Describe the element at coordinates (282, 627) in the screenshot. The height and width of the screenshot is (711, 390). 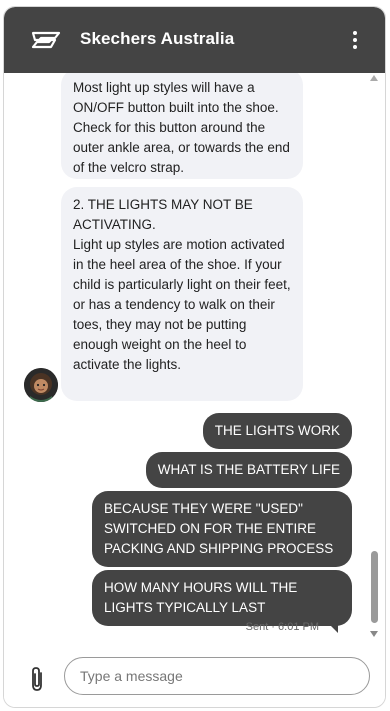
I see `sent-status: Sent · 6:01 PM` at that location.